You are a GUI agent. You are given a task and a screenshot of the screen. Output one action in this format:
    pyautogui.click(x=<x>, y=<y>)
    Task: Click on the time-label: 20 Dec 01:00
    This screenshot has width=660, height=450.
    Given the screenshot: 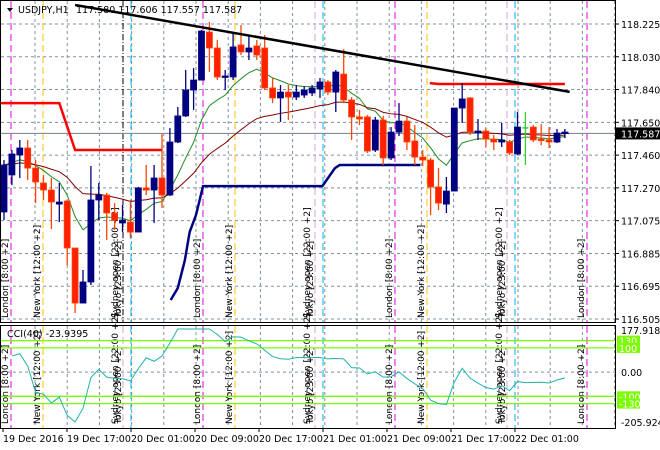 What is the action you would take?
    pyautogui.click(x=163, y=439)
    